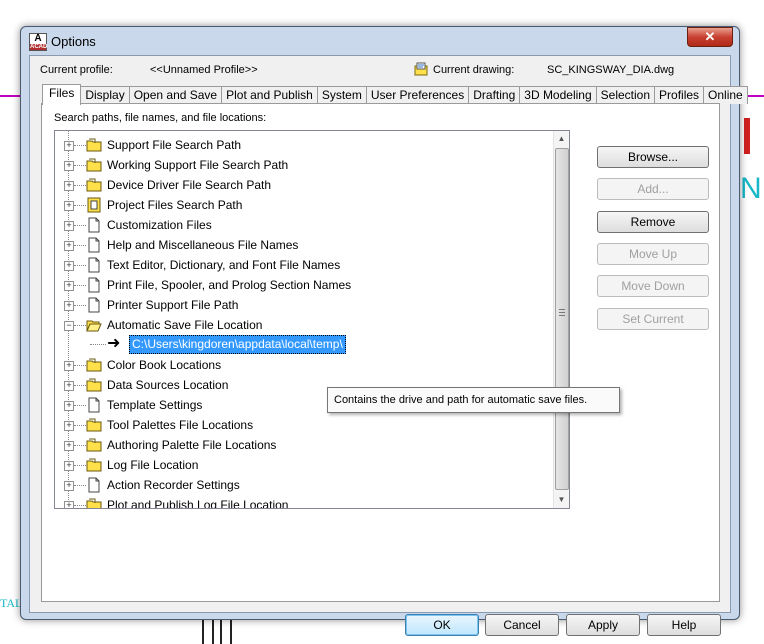 The width and height of the screenshot is (764, 644). Describe the element at coordinates (105, 95) in the screenshot. I see `tab-display: Display` at that location.